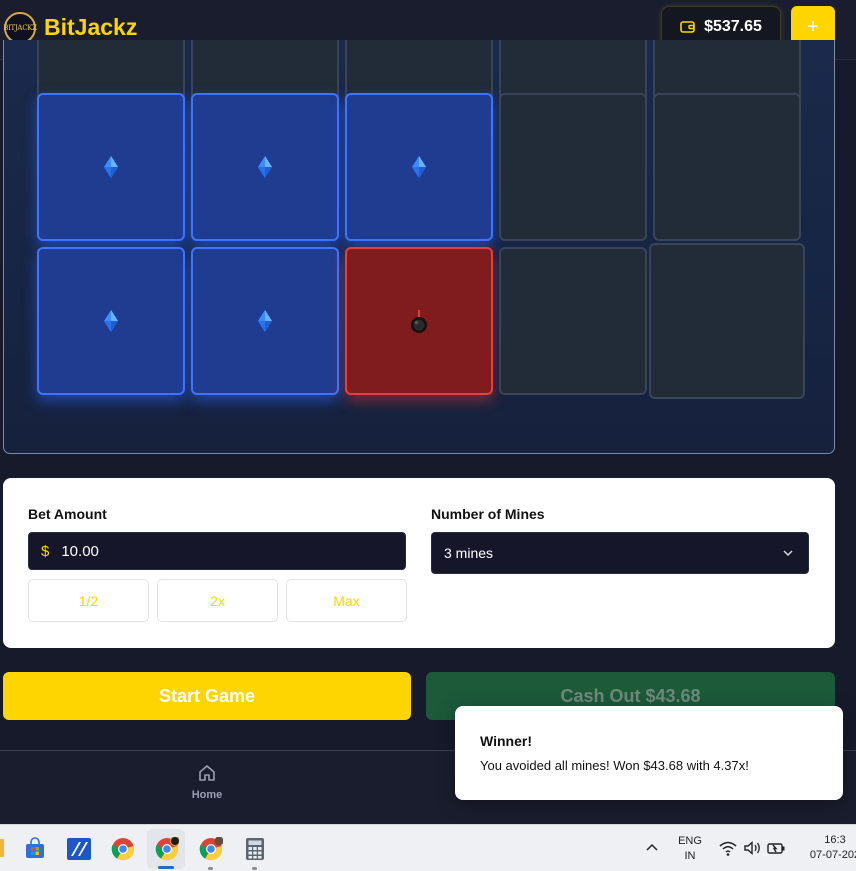 This screenshot has width=856, height=871. What do you see at coordinates (88, 600) in the screenshot?
I see `half-bet-button: 1/2` at bounding box center [88, 600].